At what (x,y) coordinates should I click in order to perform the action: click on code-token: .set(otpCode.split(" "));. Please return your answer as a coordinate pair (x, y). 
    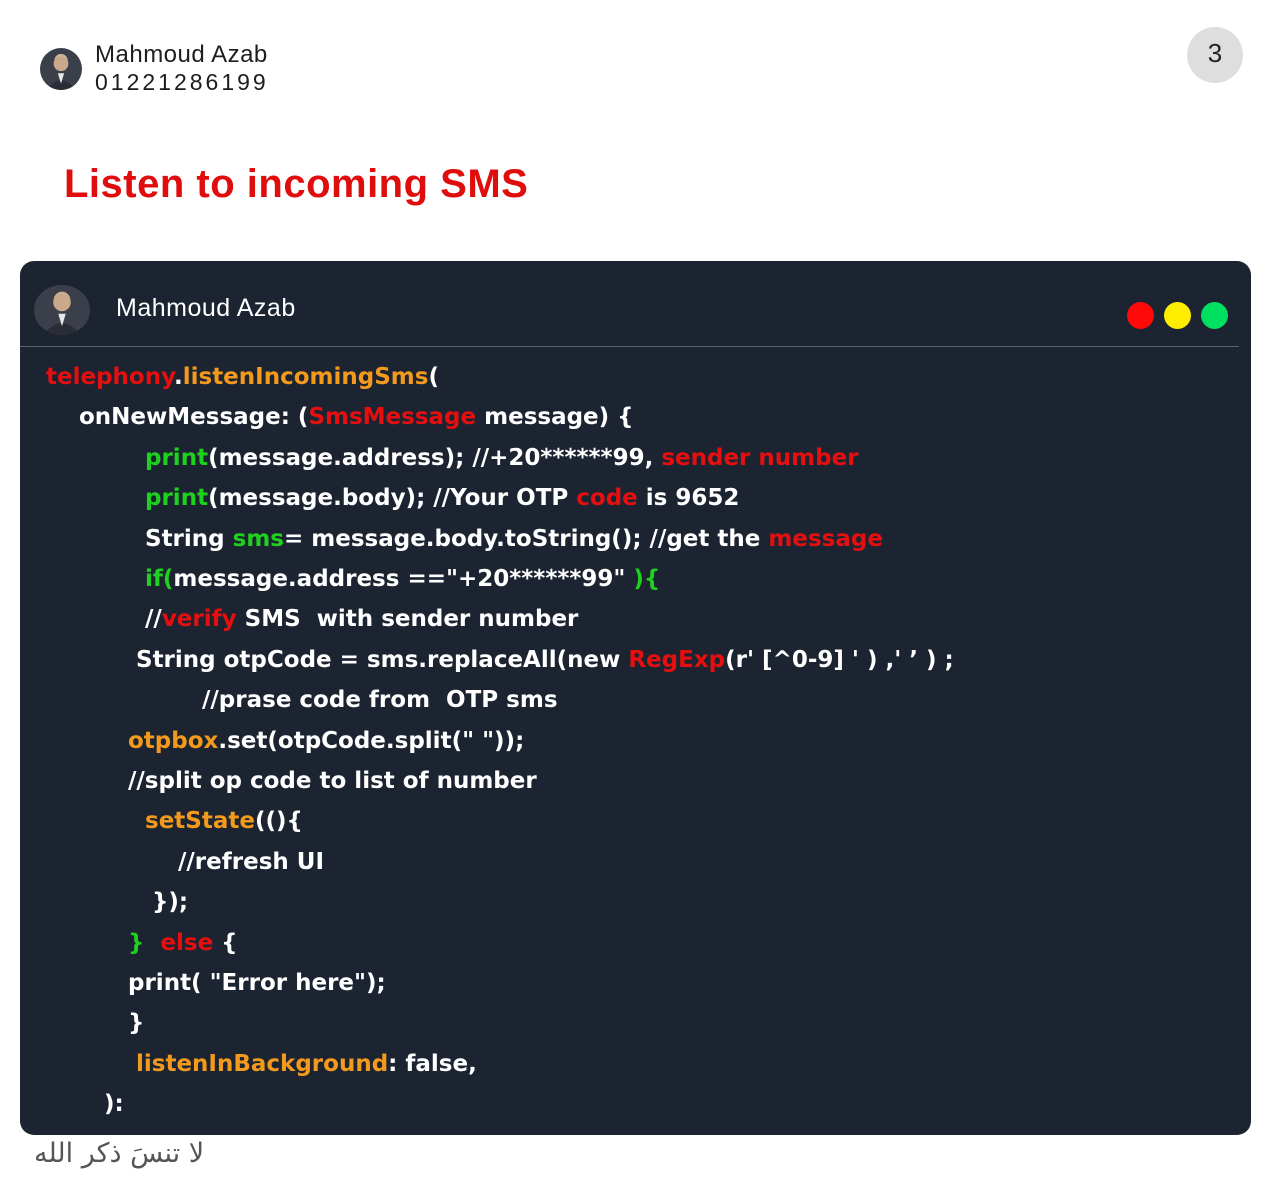
    Looking at the image, I should click on (371, 740).